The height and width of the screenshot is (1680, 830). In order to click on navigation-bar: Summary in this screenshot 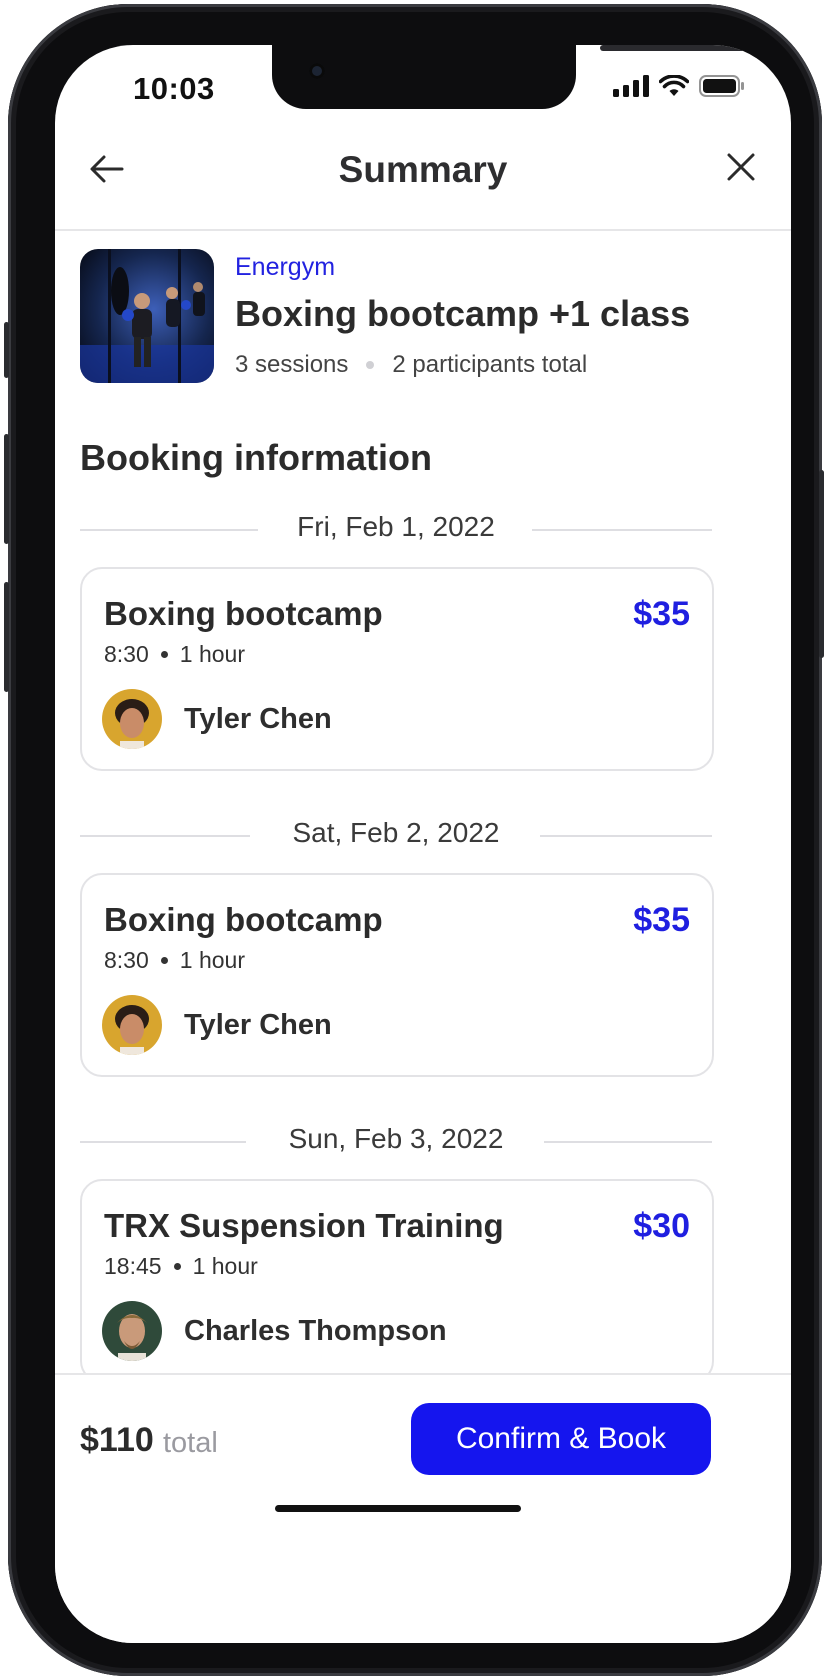, I will do `click(423, 190)`.